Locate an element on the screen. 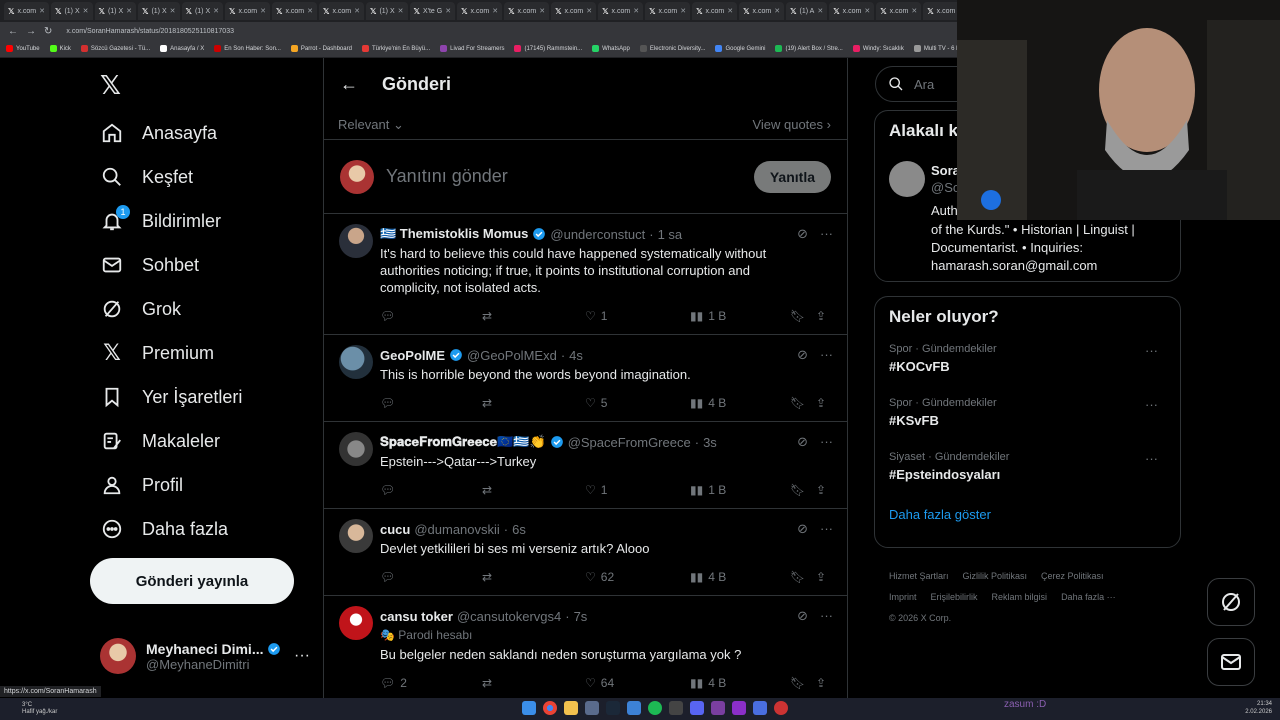 The image size is (1280, 720). reload-icon: ↻ is located at coordinates (48, 31).